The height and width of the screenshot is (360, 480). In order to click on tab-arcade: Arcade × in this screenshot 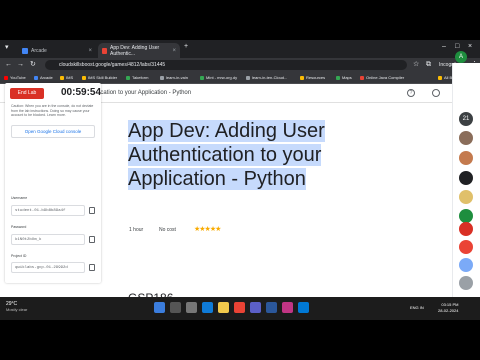, I will do `click(57, 50)`.